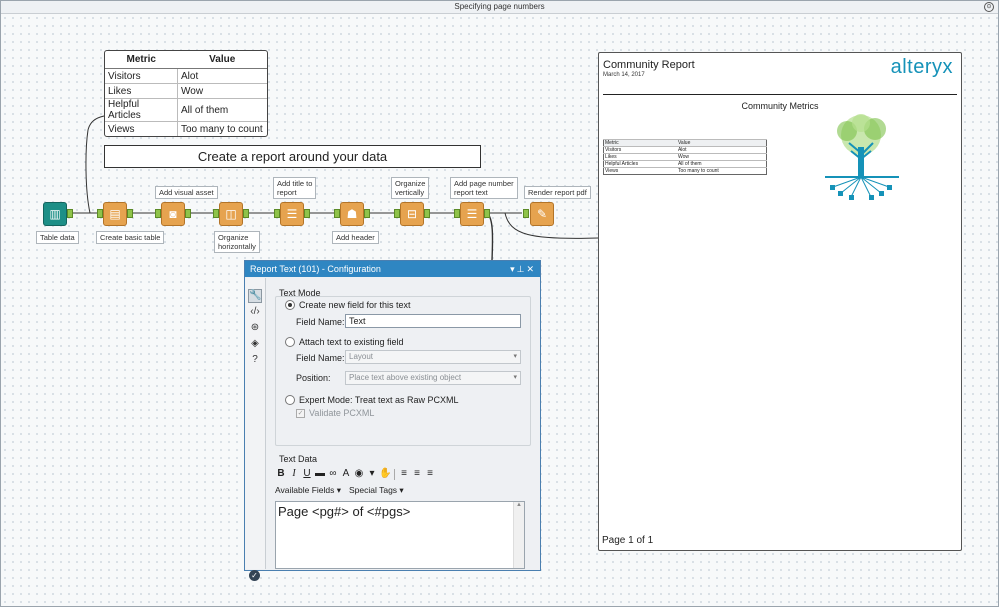 The image size is (999, 607). I want to click on radio-selected, so click(290, 305).